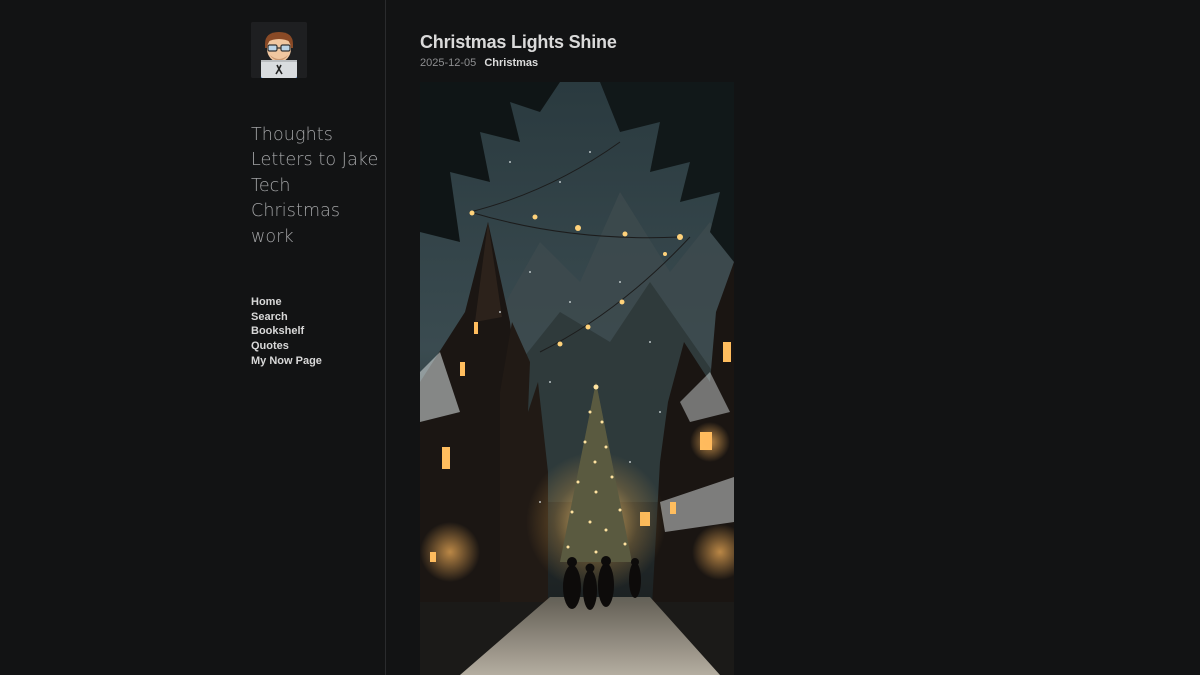 The height and width of the screenshot is (675, 1200). Describe the element at coordinates (286, 361) in the screenshot. I see `nav-my-now-page: My Now Page` at that location.